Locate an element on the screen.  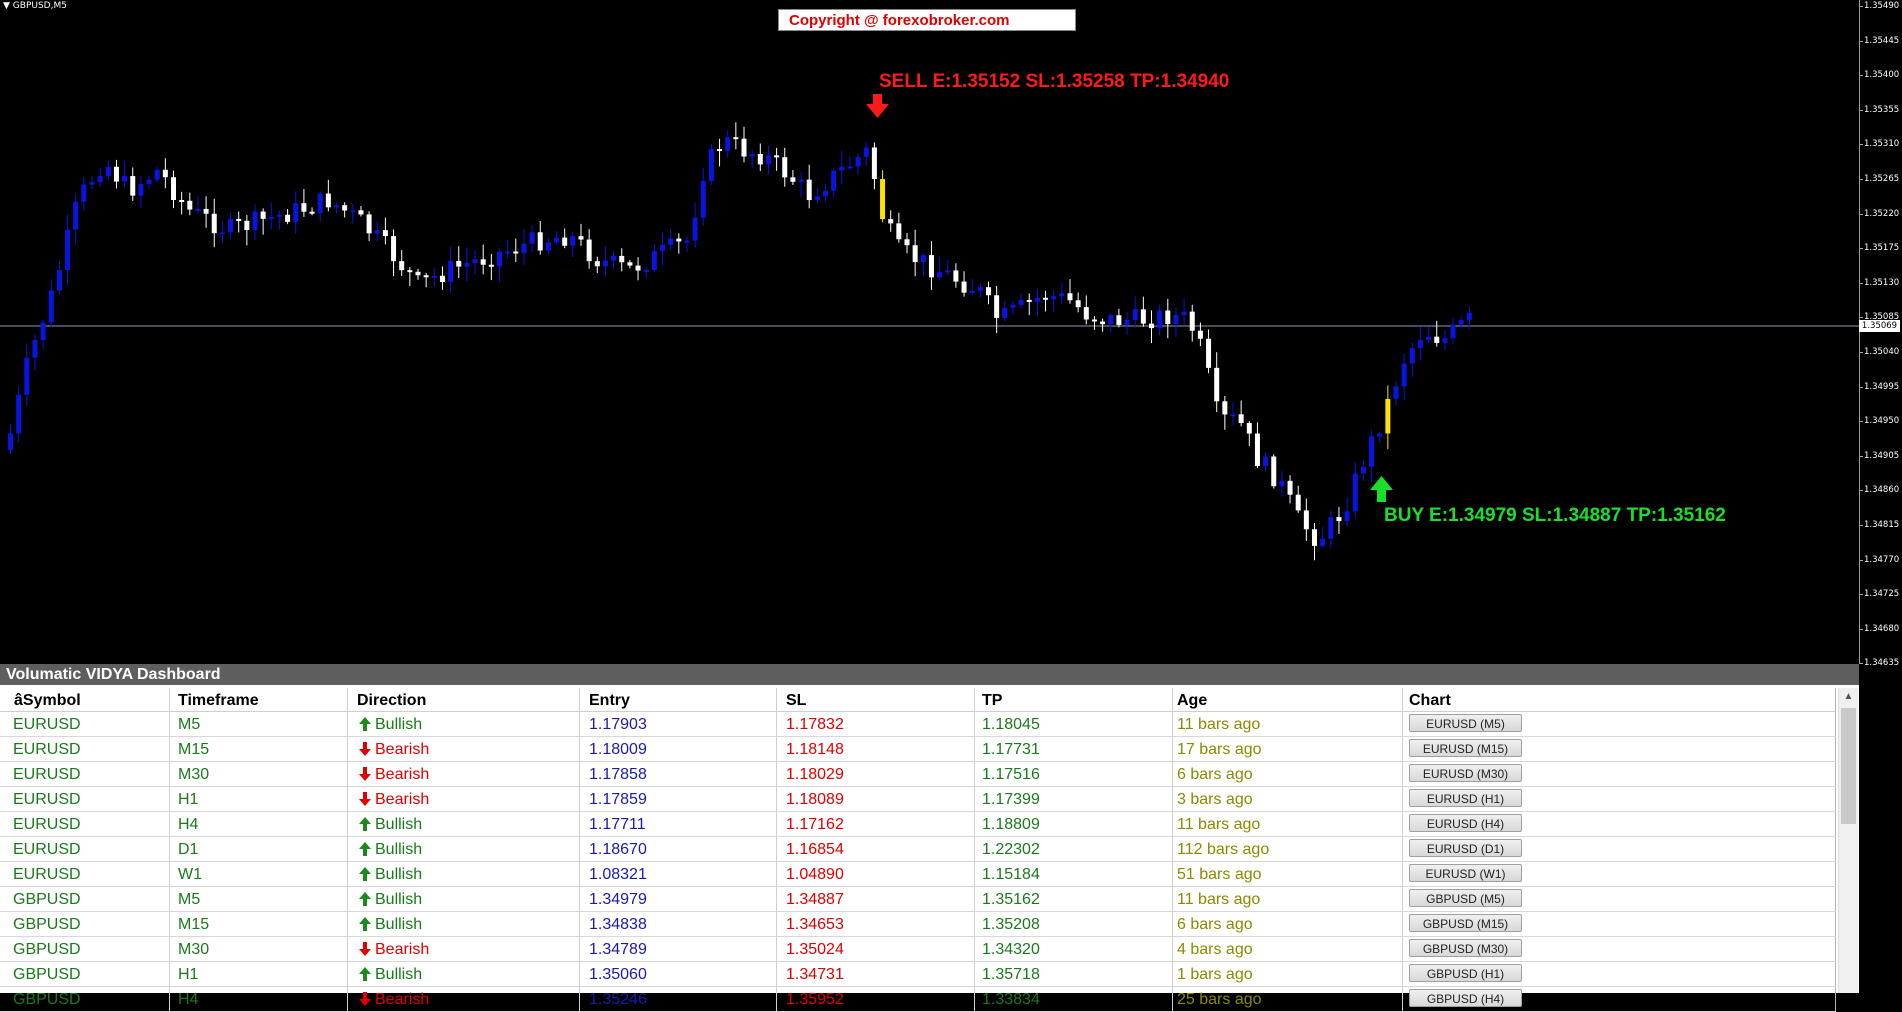
header-sl: SL is located at coordinates (876, 699).